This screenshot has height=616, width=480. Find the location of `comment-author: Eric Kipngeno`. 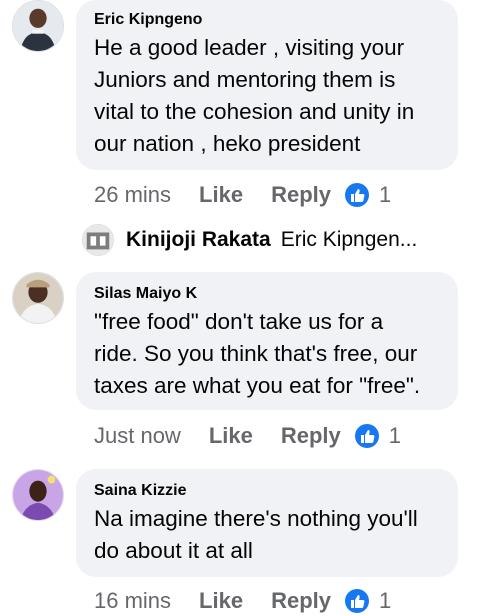

comment-author: Eric Kipngeno is located at coordinates (148, 20).